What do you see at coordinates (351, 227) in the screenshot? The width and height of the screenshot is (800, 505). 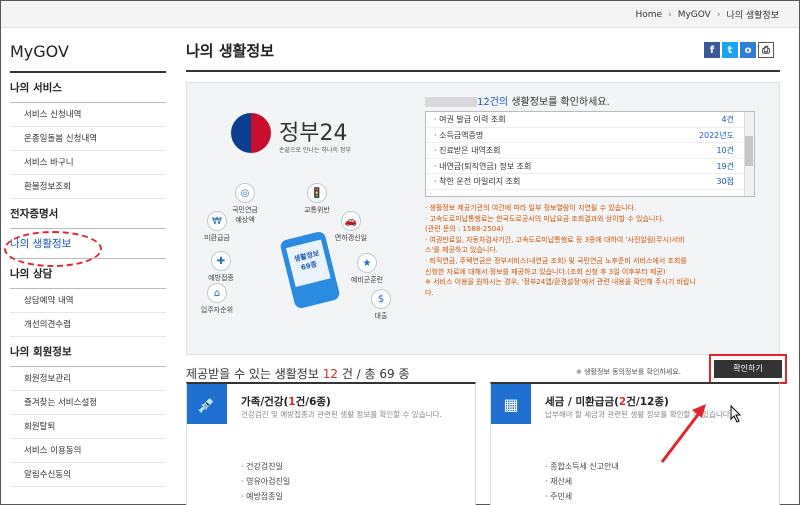 I see `license-icon: 🚗 면허갱신일` at bounding box center [351, 227].